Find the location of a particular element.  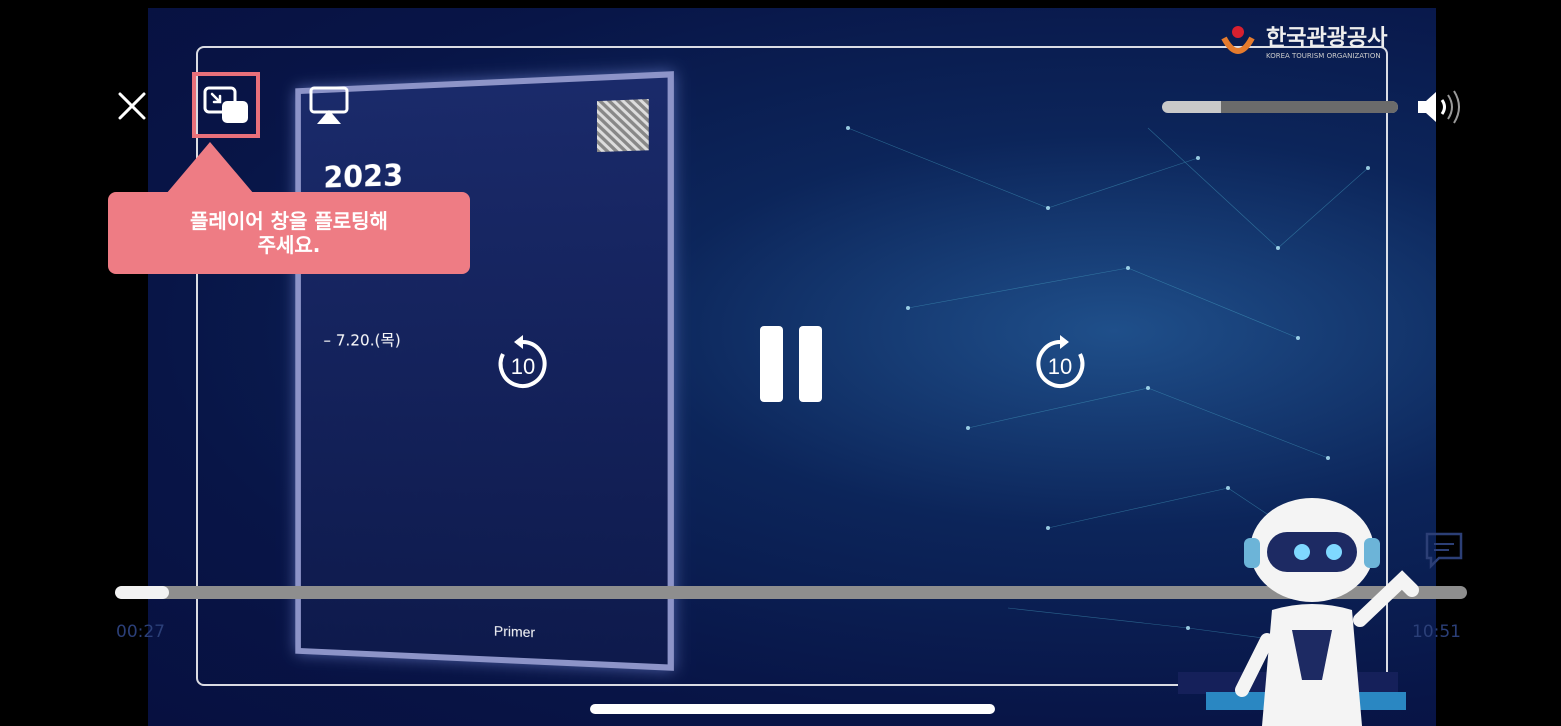

poster-year: 2023 is located at coordinates (363, 177).